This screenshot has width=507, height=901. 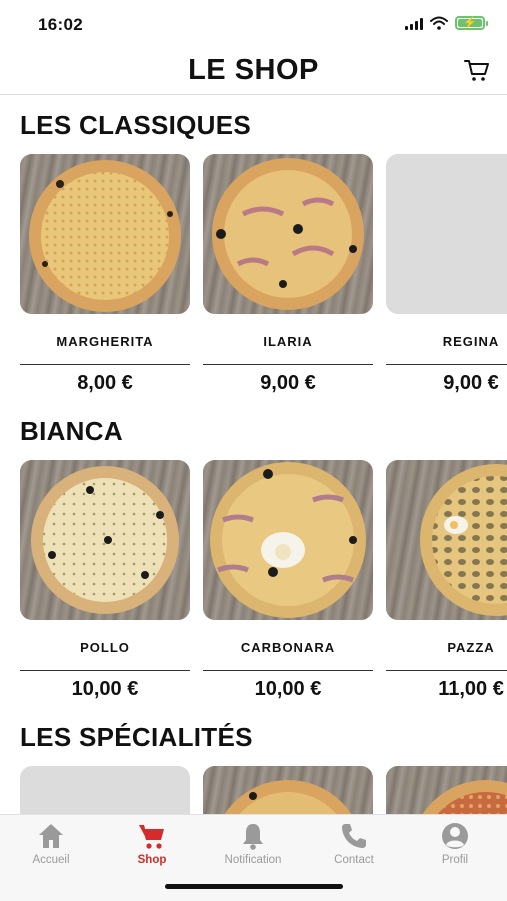 I want to click on cellular-signal-icon, so click(x=414, y=23).